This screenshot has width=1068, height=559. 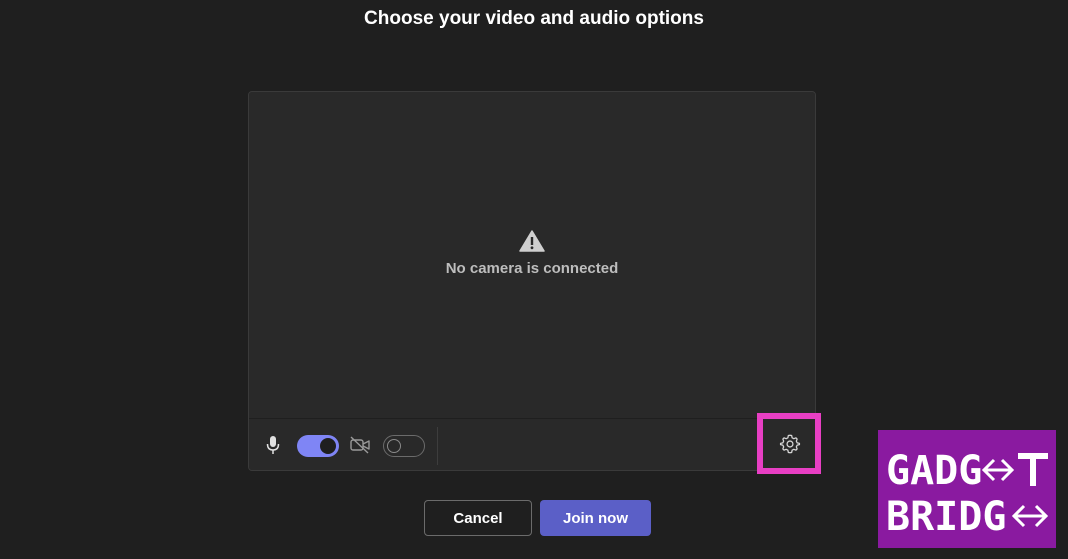 What do you see at coordinates (318, 446) in the screenshot?
I see `microphone-toggle` at bounding box center [318, 446].